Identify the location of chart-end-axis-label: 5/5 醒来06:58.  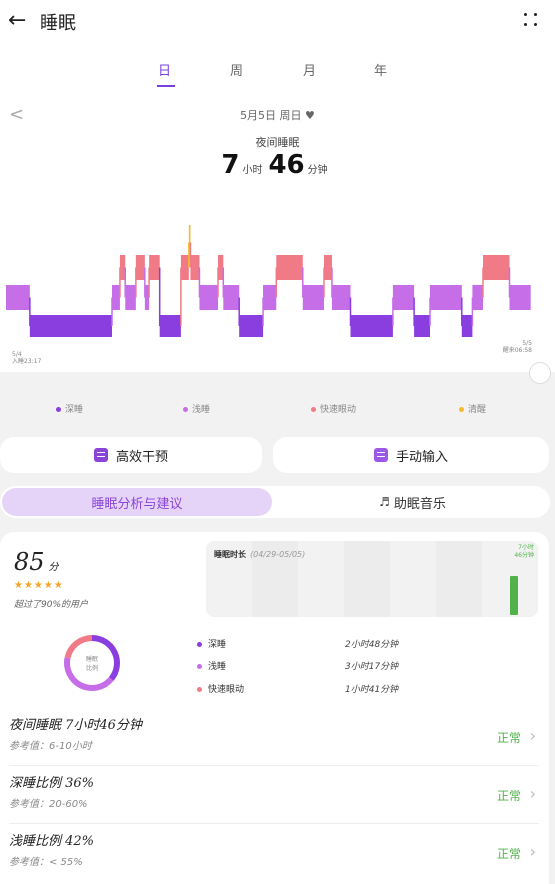
(514, 347).